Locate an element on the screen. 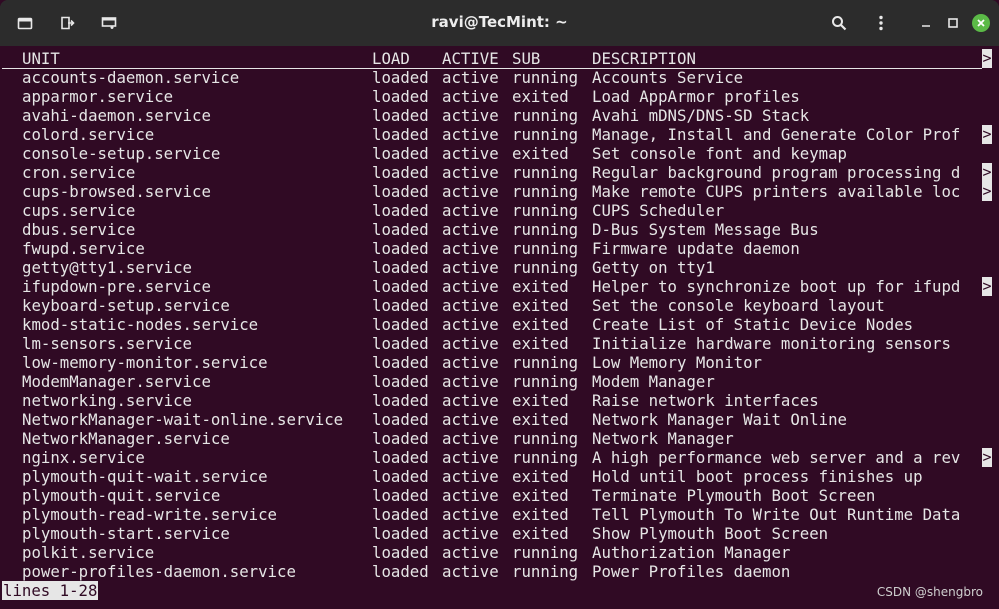 This screenshot has width=999, height=609. new-tab-icon is located at coordinates (25, 23).